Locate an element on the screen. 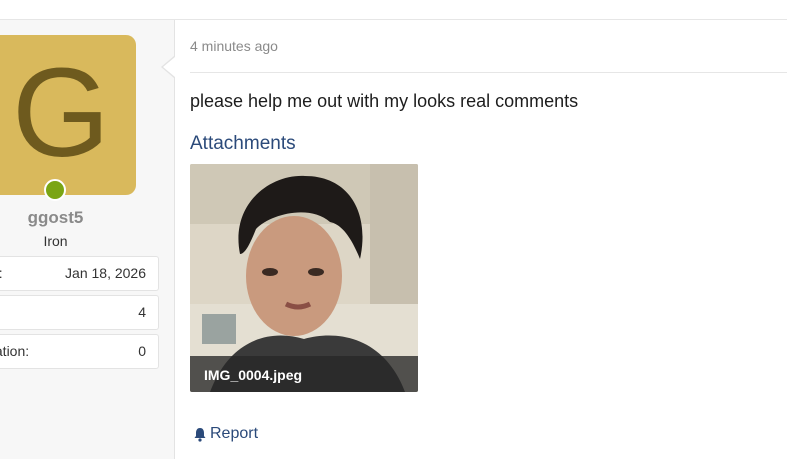  avatar: G is located at coordinates (68, 115).